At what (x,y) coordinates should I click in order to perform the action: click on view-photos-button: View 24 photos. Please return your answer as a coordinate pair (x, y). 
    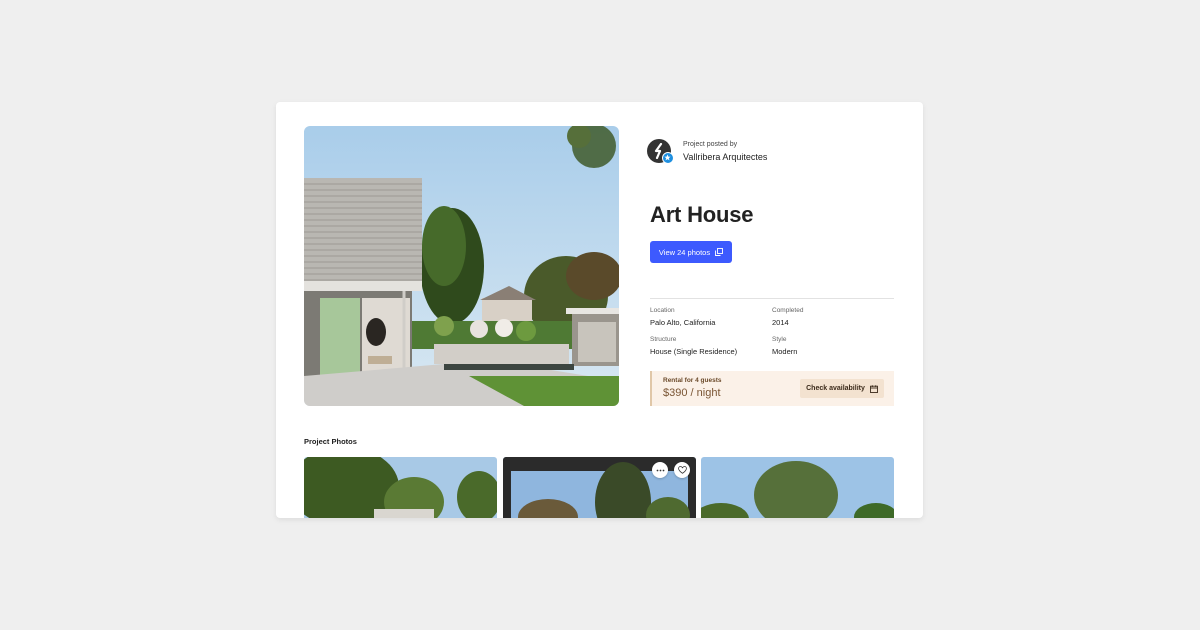
    Looking at the image, I should click on (691, 252).